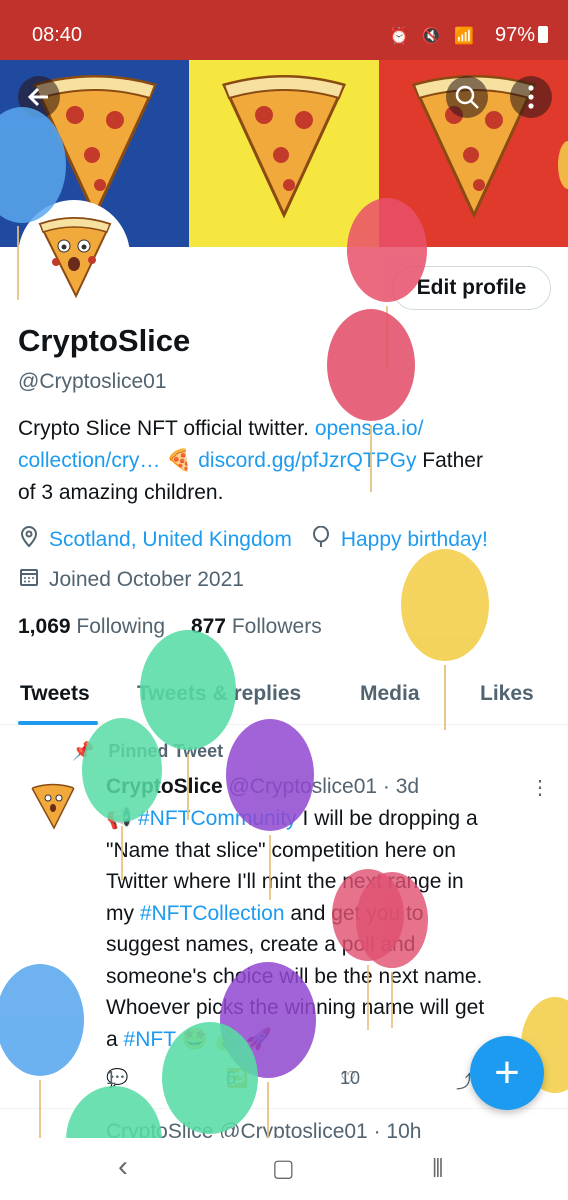 Image resolution: width=568 pixels, height=1200 pixels. I want to click on profile-meta-row: Scotland, United Kingdom Happy birthday!, so click(253, 539).